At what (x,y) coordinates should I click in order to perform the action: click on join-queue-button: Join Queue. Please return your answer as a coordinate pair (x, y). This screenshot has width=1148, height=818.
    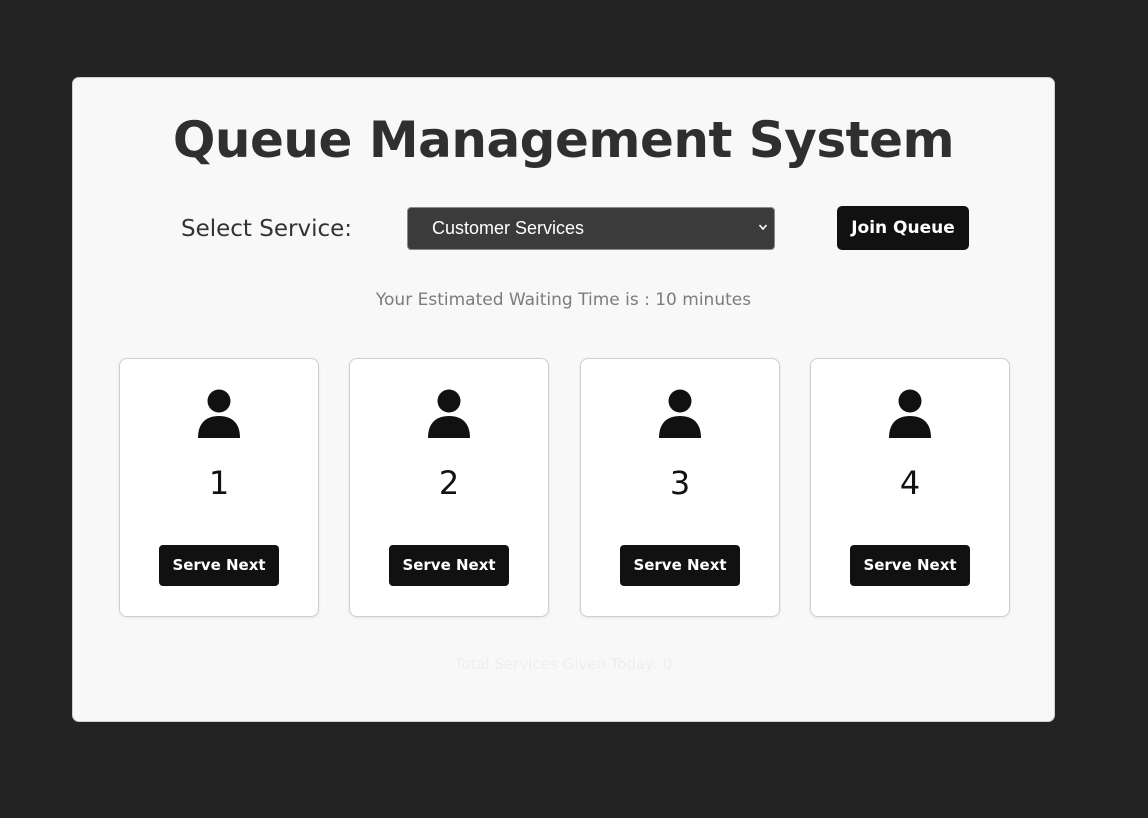
    Looking at the image, I should click on (903, 228).